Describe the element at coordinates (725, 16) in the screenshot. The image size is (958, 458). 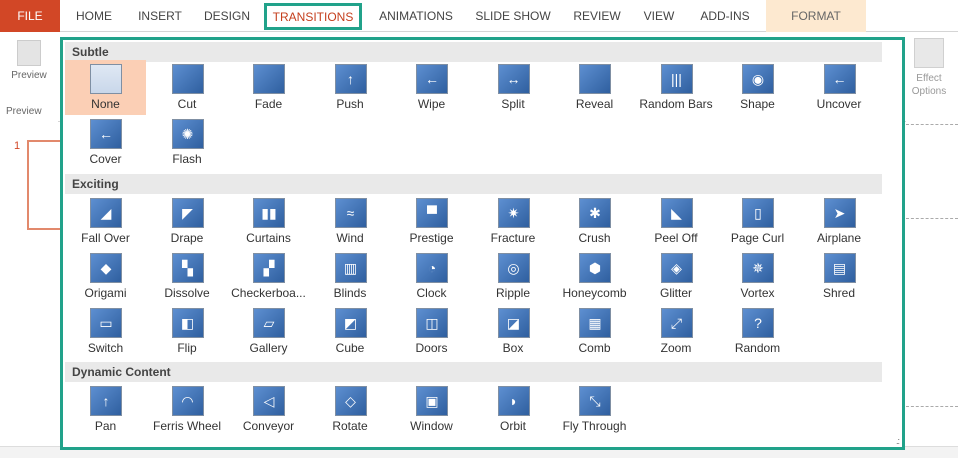
I see `tab-add-ins: ADD-INS` at that location.